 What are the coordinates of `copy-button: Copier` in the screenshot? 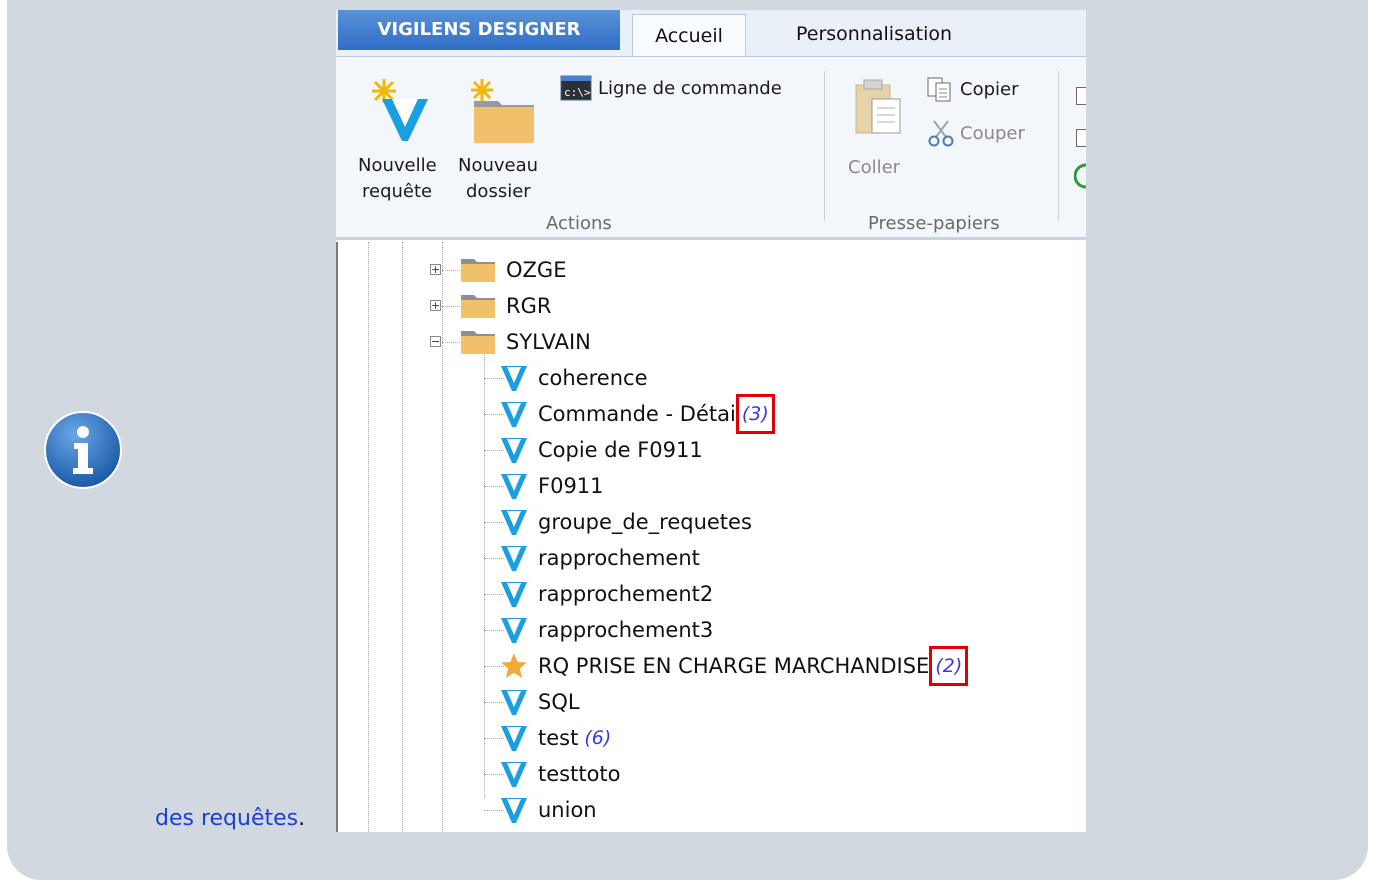 It's located at (996, 89).